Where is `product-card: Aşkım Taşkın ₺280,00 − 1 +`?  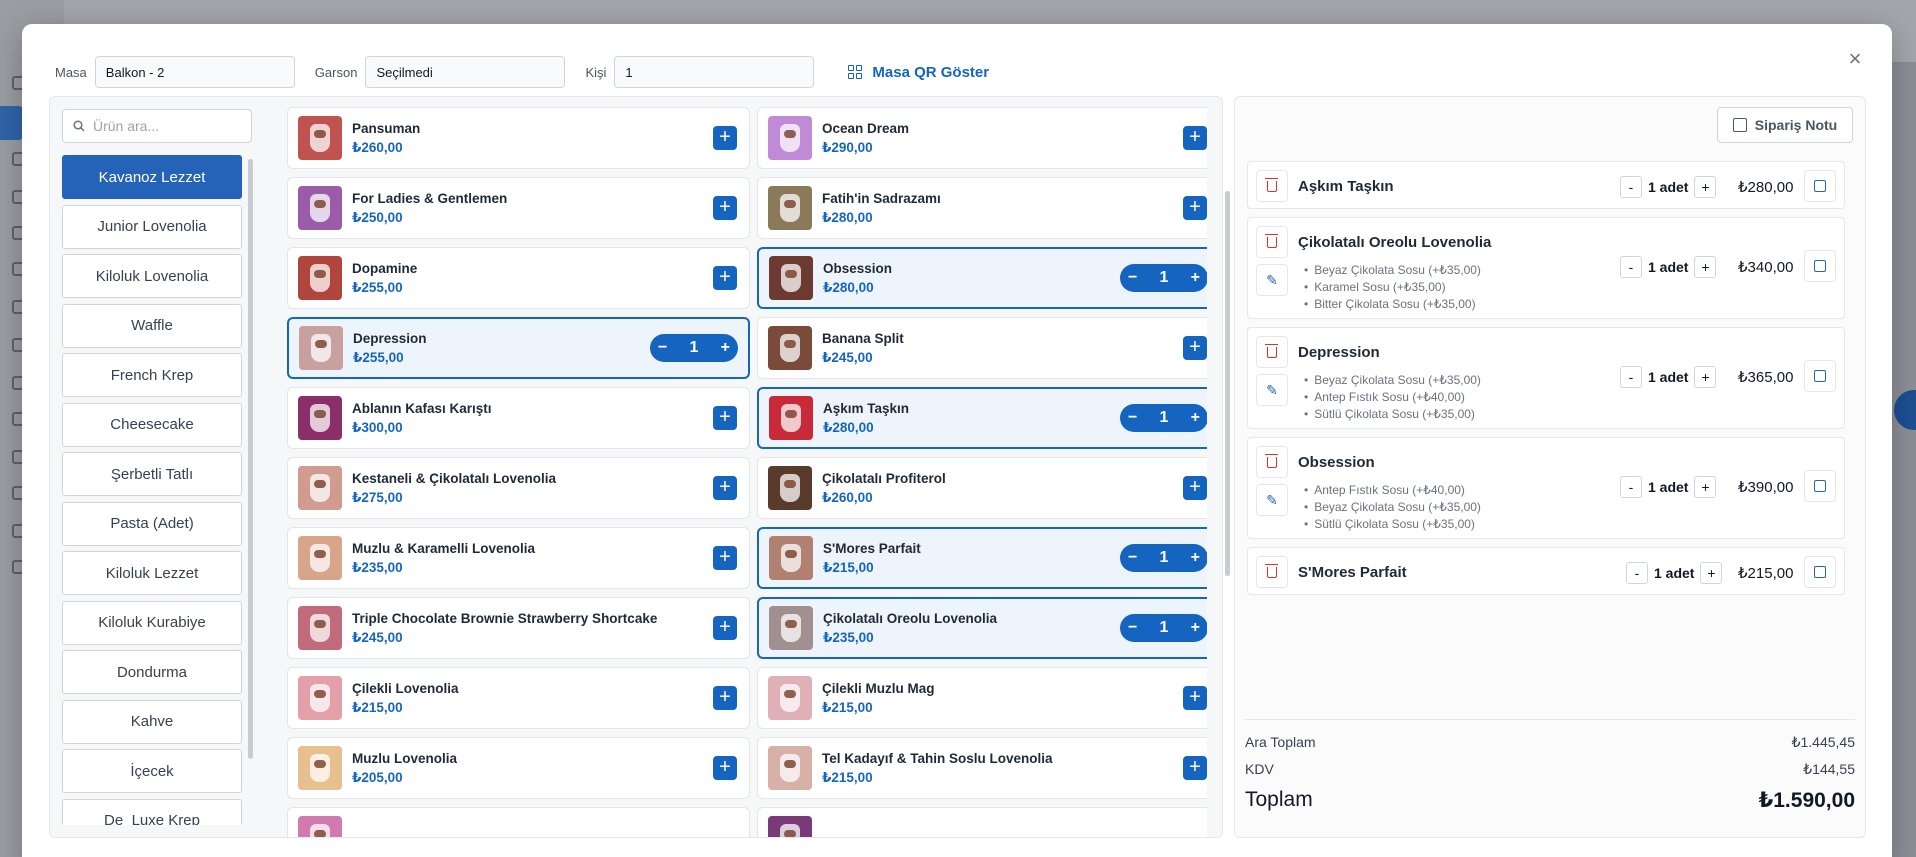 product-card: Aşkım Taşkın ₺280,00 − 1 + is located at coordinates (982, 418).